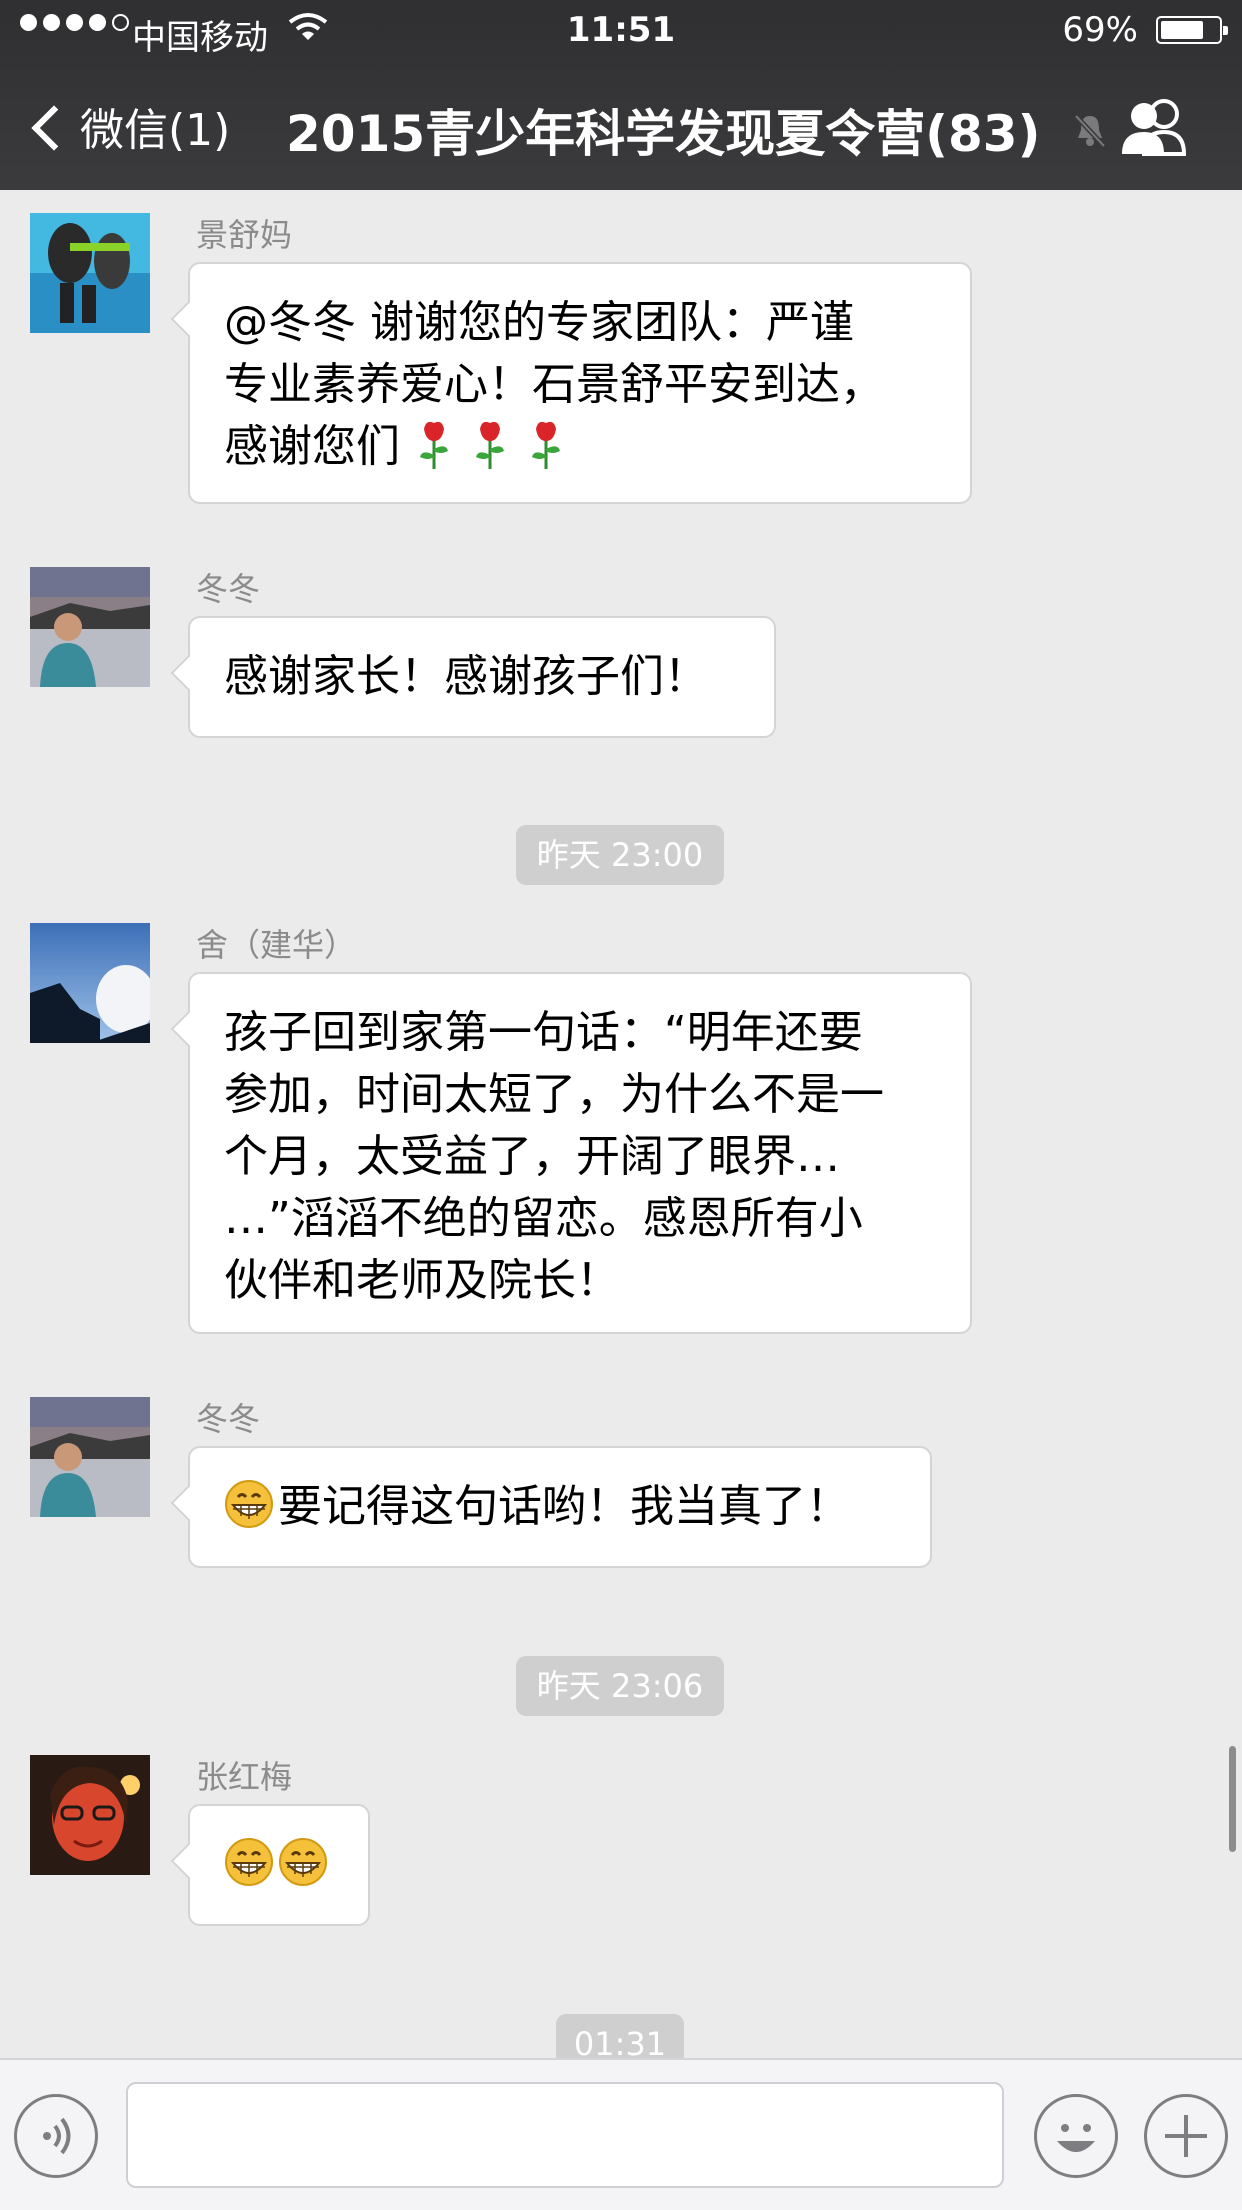 This screenshot has width=1242, height=2210. I want to click on app-header: 中国移动 11:51 69% 微信(1) 2015青少年科学发现夏令营(83), so click(621, 95).